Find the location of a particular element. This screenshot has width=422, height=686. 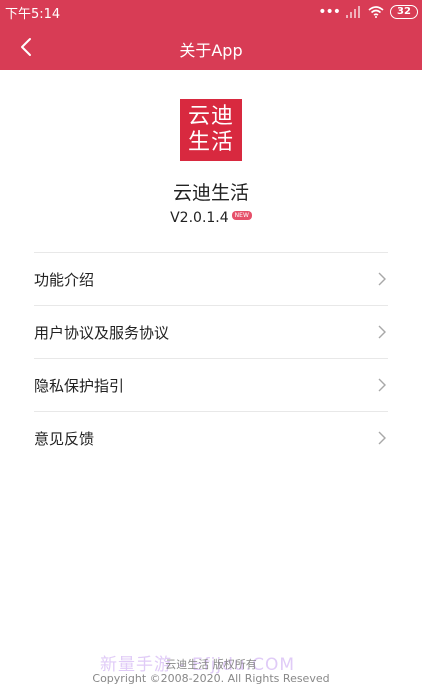

menu-item-privacy: 隐私保护指引 is located at coordinates (211, 385).